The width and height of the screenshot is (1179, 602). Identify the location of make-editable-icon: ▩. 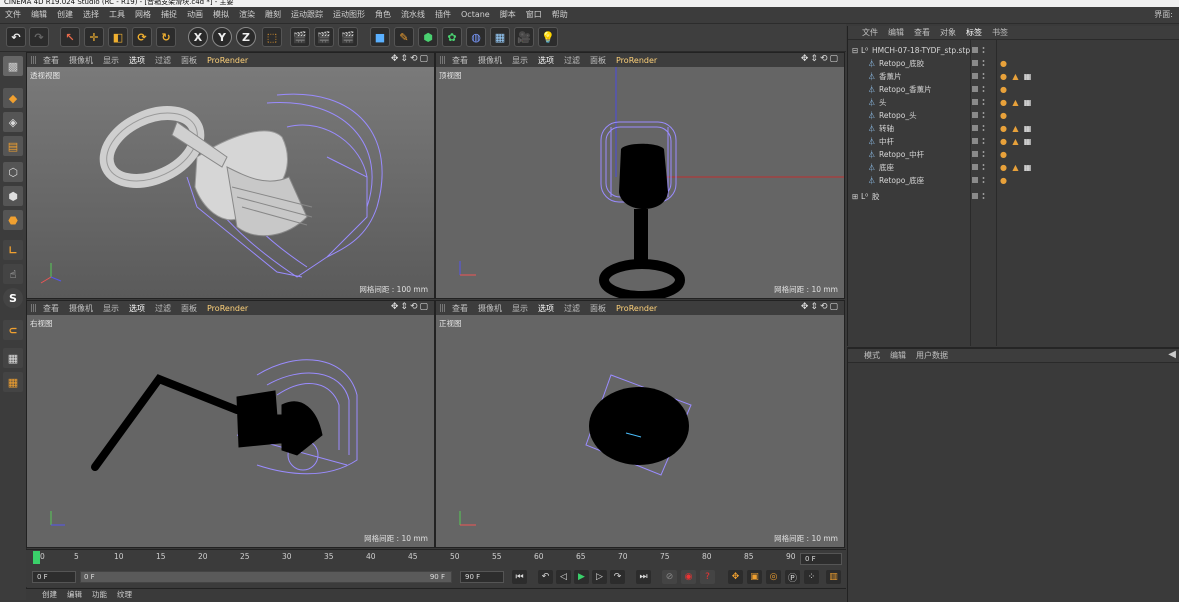
(13, 66).